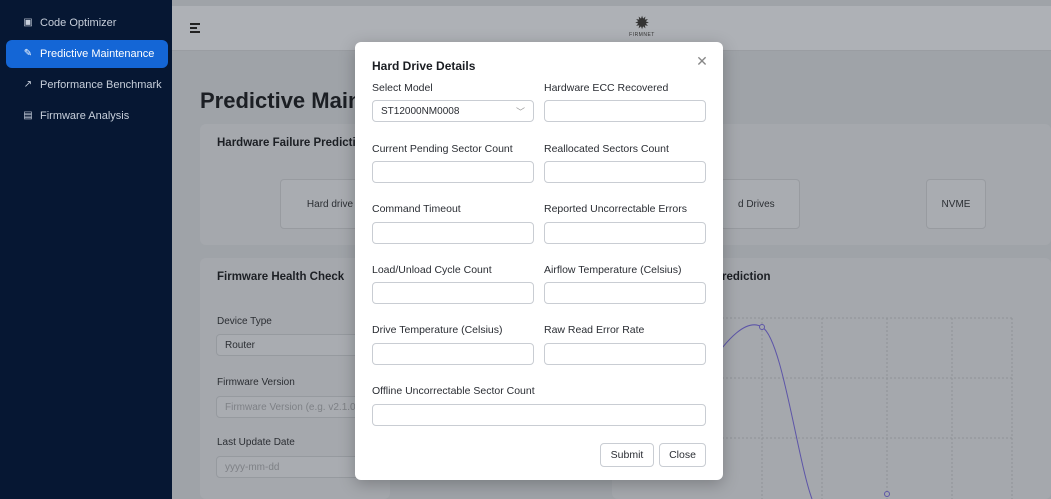 The width and height of the screenshot is (1051, 499). What do you see at coordinates (78, 23) in the screenshot?
I see `sidebar-item-label: Code Optimizer` at bounding box center [78, 23].